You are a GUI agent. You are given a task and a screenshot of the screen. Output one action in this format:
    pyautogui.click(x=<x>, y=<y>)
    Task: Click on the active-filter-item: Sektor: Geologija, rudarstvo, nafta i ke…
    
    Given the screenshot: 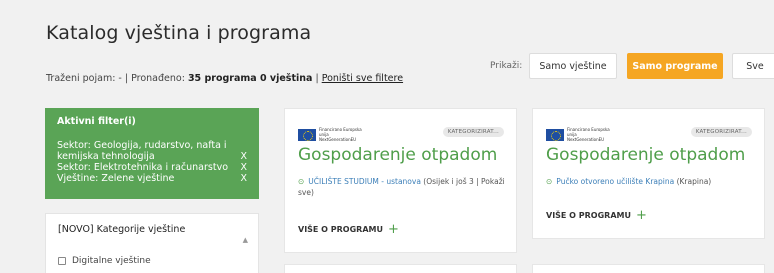 What is the action you would take?
    pyautogui.click(x=152, y=151)
    